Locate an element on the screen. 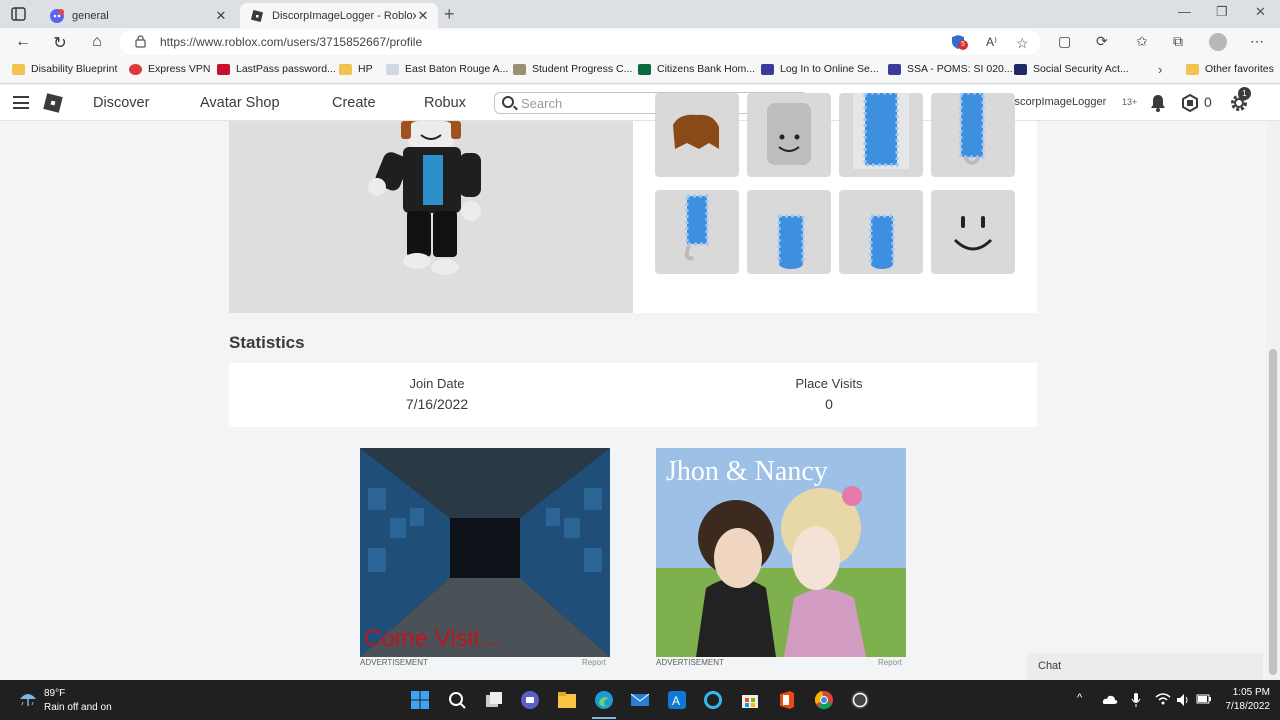  chrome-icon is located at coordinates (824, 700).